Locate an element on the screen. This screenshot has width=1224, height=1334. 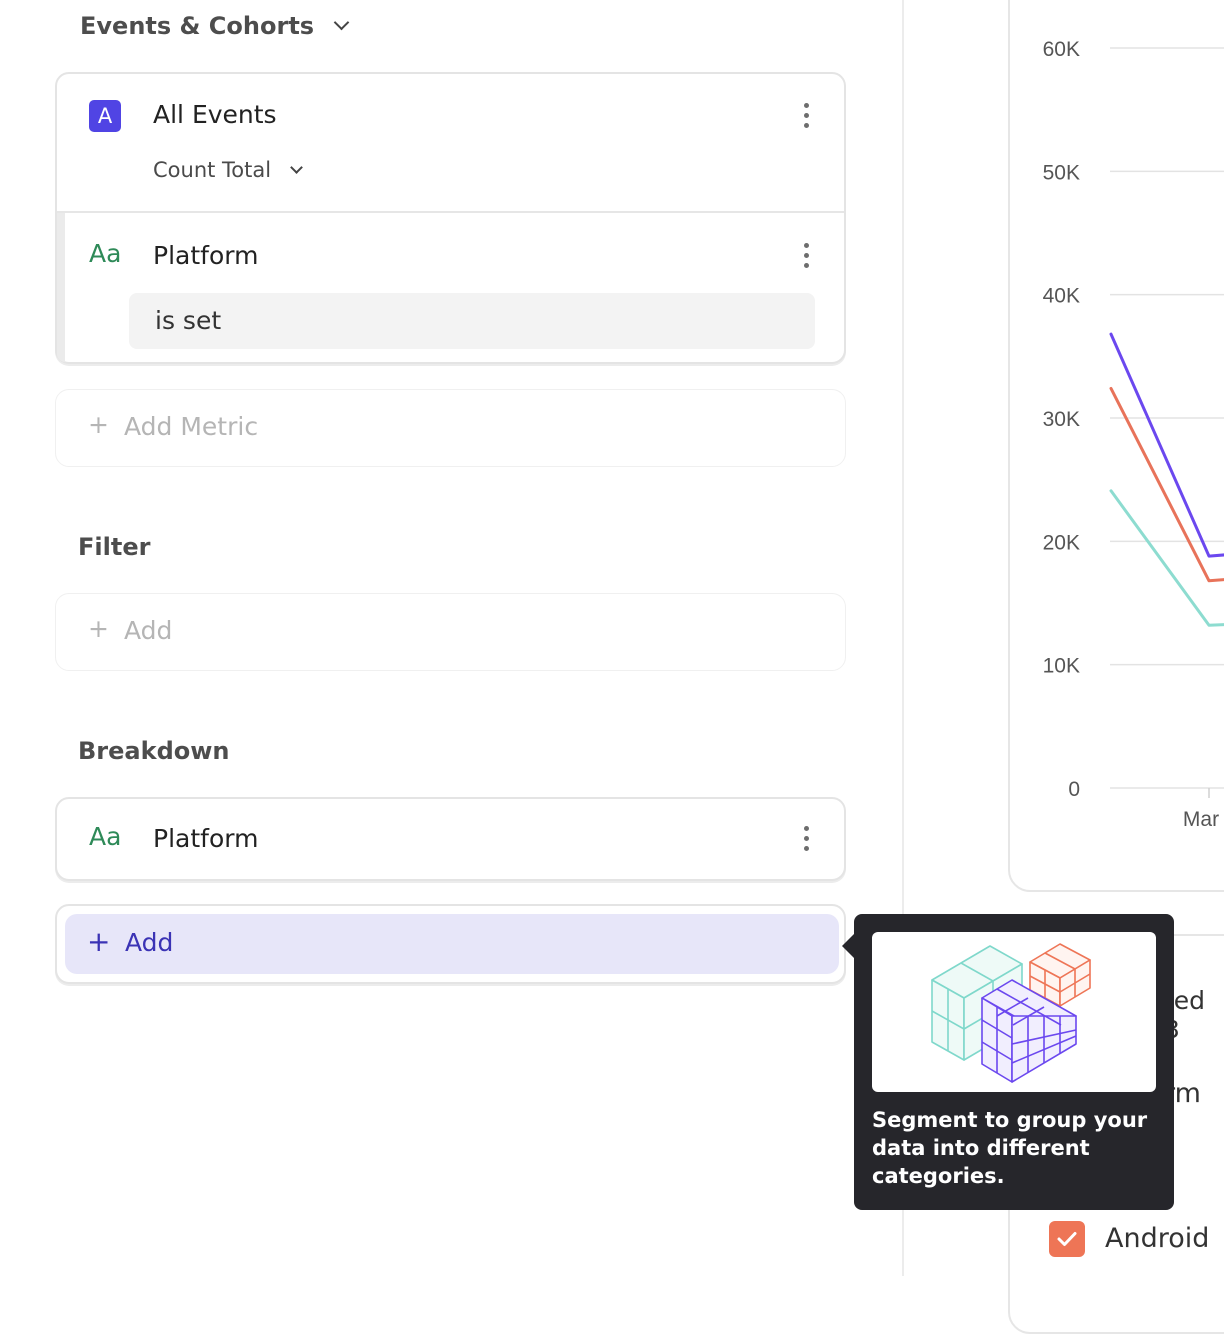
add-breakdown-container: + Add is located at coordinates (450, 944).